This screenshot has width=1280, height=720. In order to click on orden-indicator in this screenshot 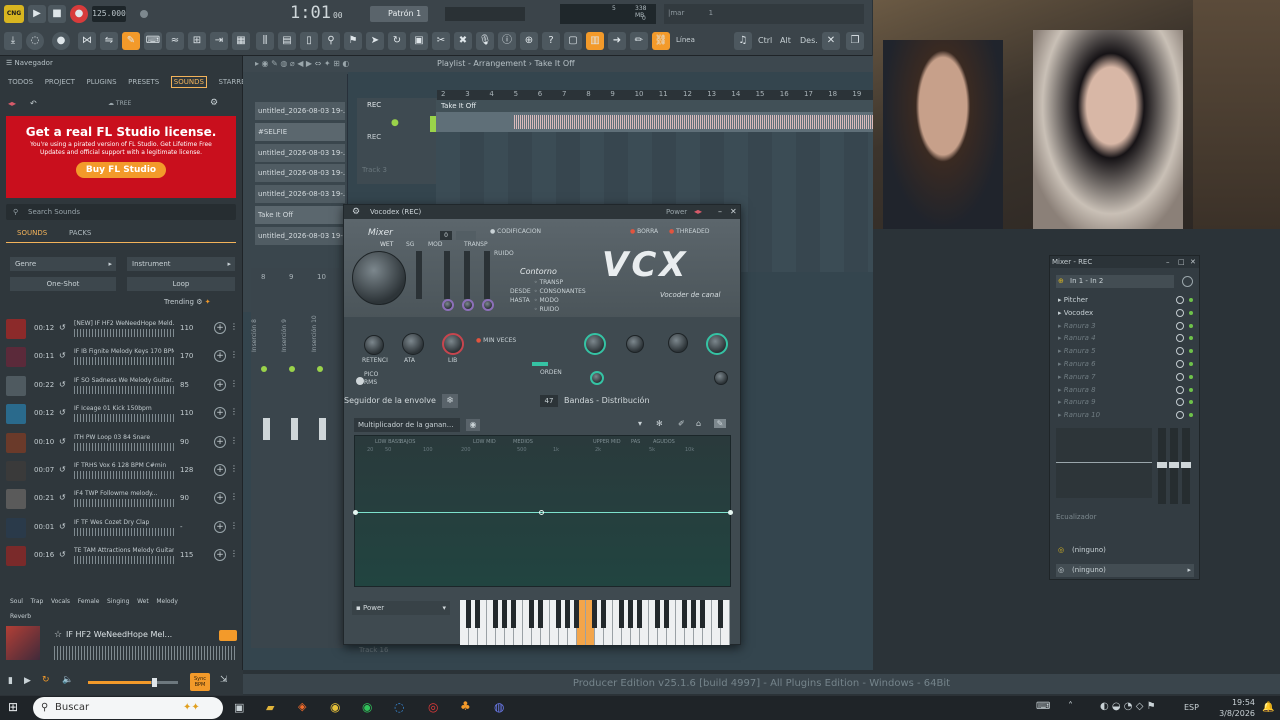, I will do `click(540, 364)`.